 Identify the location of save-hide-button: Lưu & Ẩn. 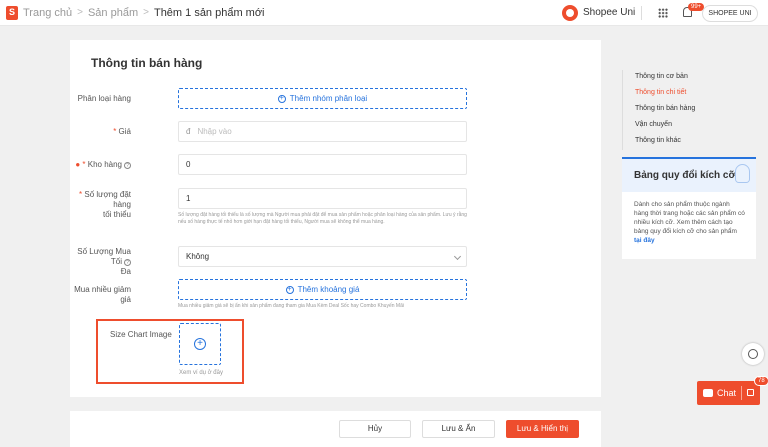
(458, 429).